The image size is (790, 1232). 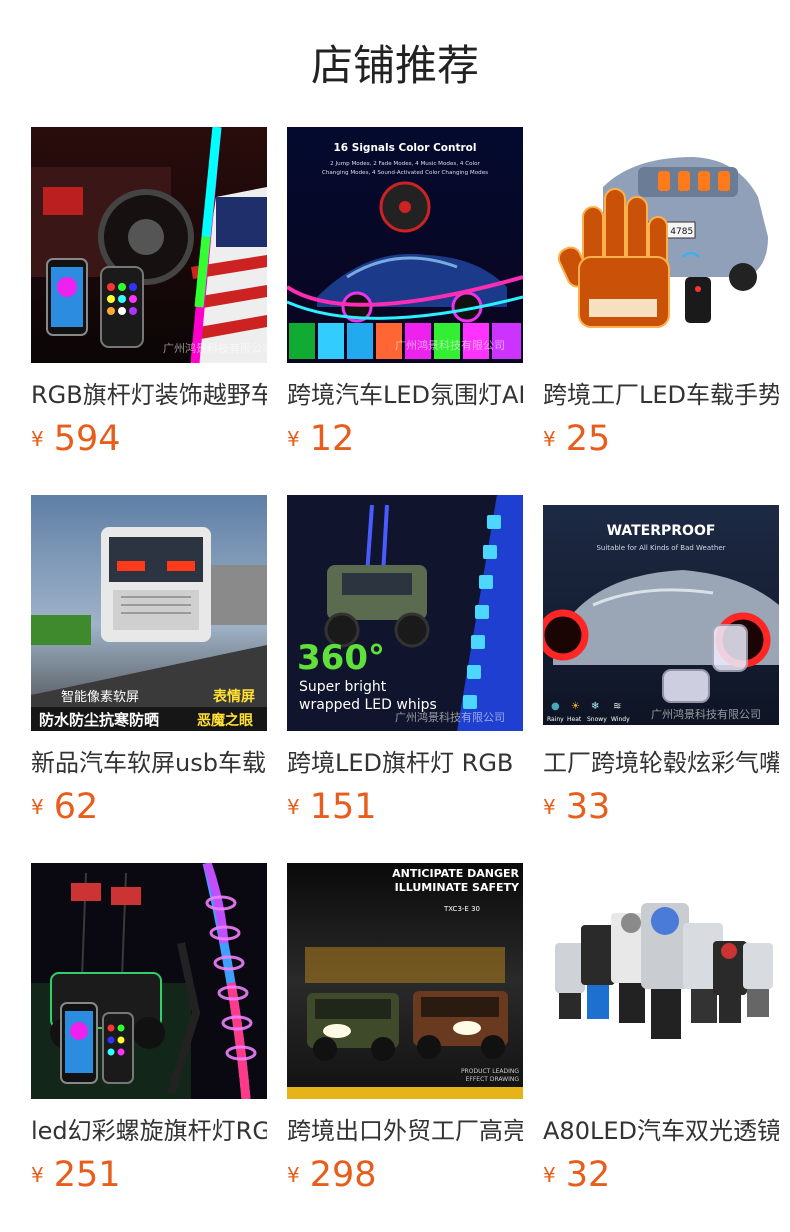 I want to click on wind-icon: ≋, so click(x=617, y=706).